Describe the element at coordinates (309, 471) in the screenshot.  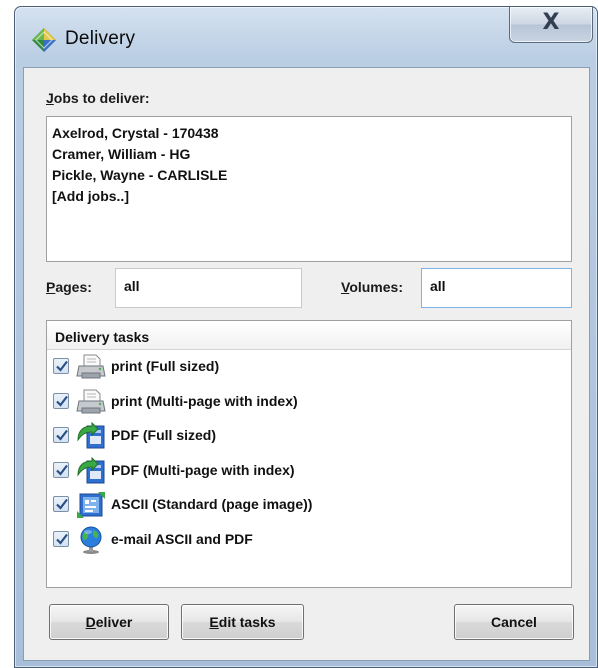
I see `task-row: PDF (Multi-page with index)` at that location.